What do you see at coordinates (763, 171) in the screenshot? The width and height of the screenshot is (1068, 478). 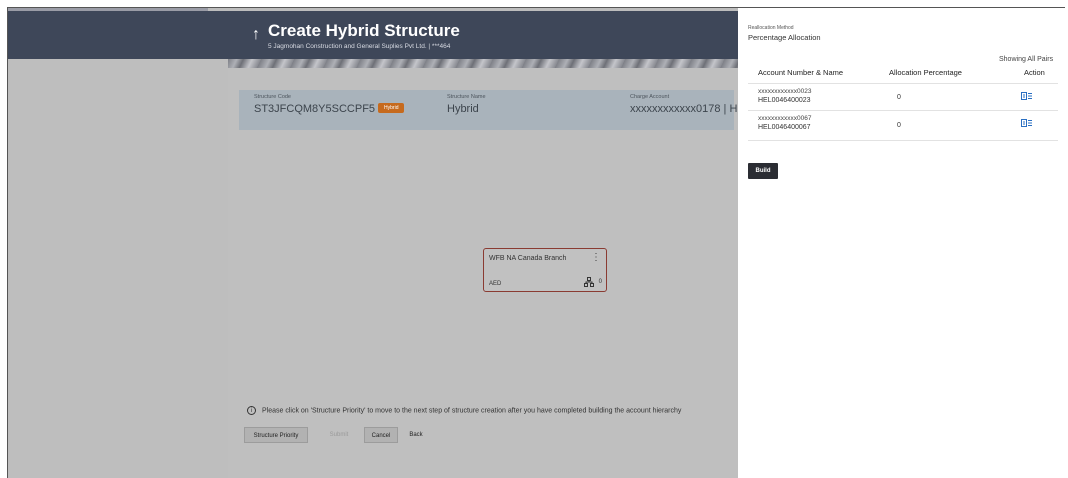 I see `build-button: Build` at bounding box center [763, 171].